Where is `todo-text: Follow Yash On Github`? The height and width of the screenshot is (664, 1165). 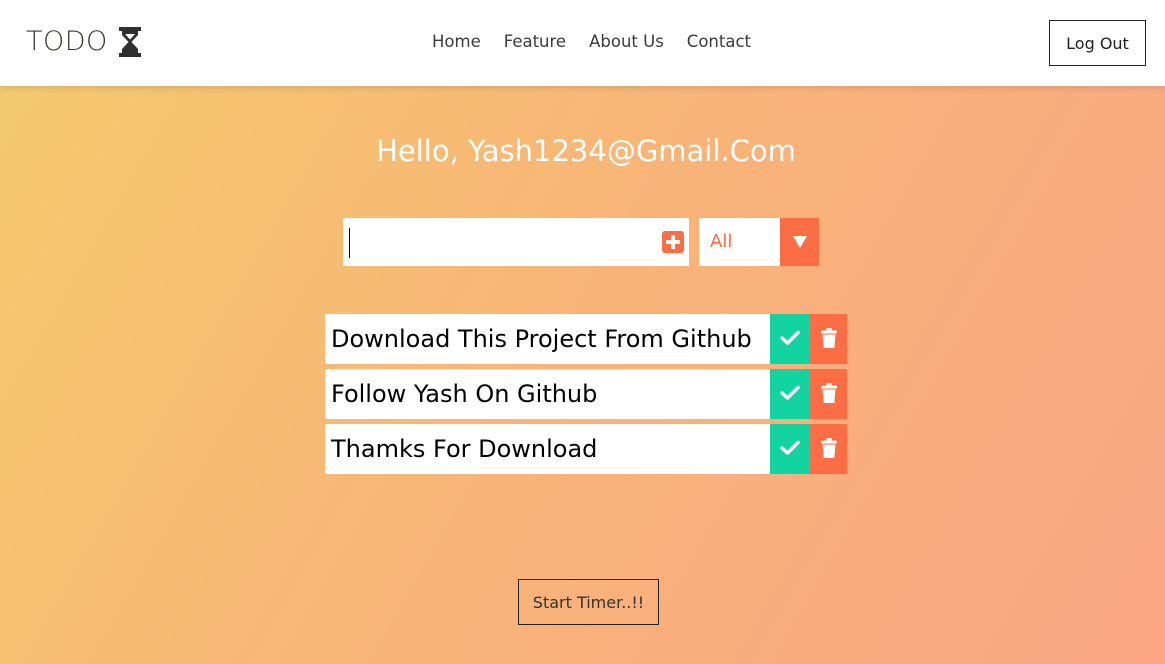 todo-text: Follow Yash On Github is located at coordinates (547, 394).